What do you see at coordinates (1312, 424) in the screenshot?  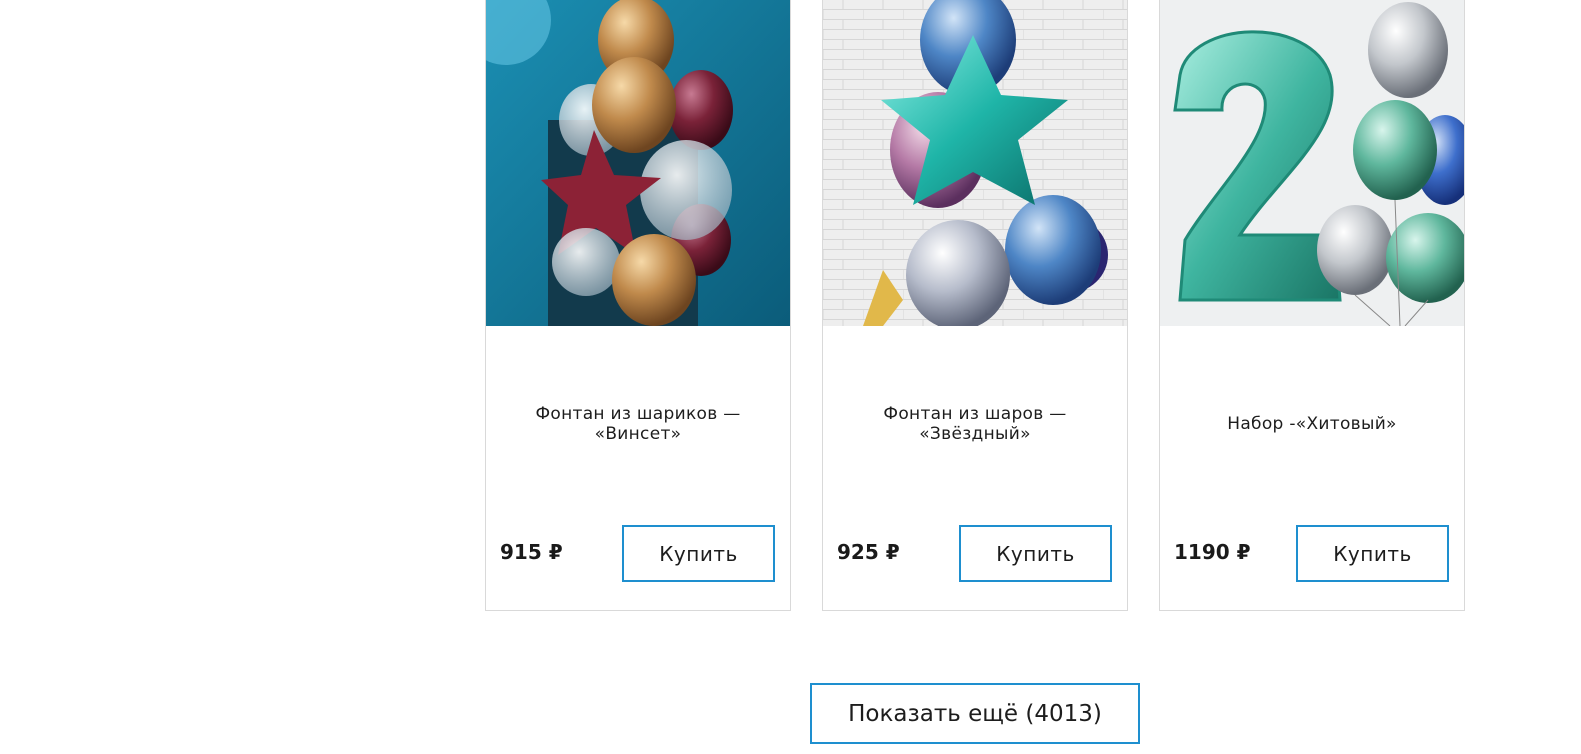 I see `product-title: Набор -«Хитовый»` at bounding box center [1312, 424].